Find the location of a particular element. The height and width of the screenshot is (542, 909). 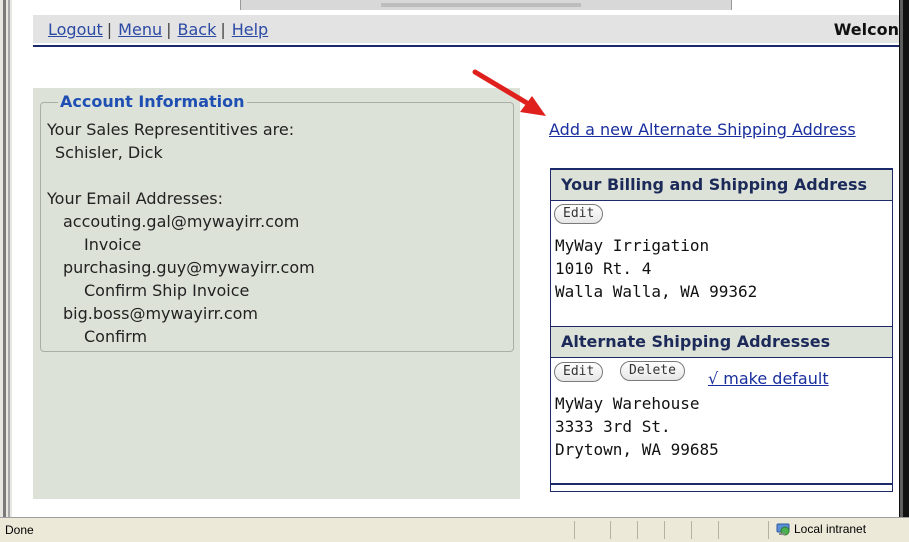

alternate-header: Alternate Shipping Addresses is located at coordinates (721, 342).